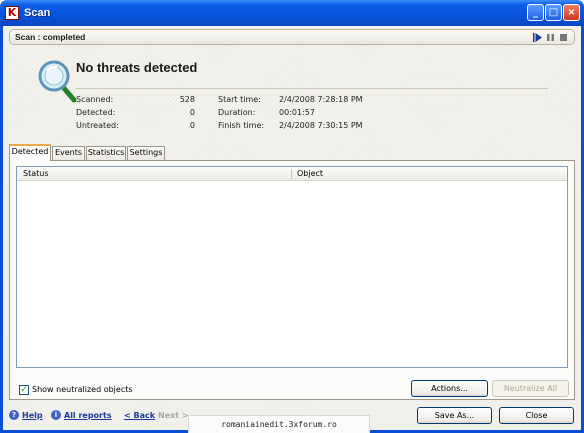 Image resolution: width=584 pixels, height=433 pixels. I want to click on column-object: Object, so click(427, 174).